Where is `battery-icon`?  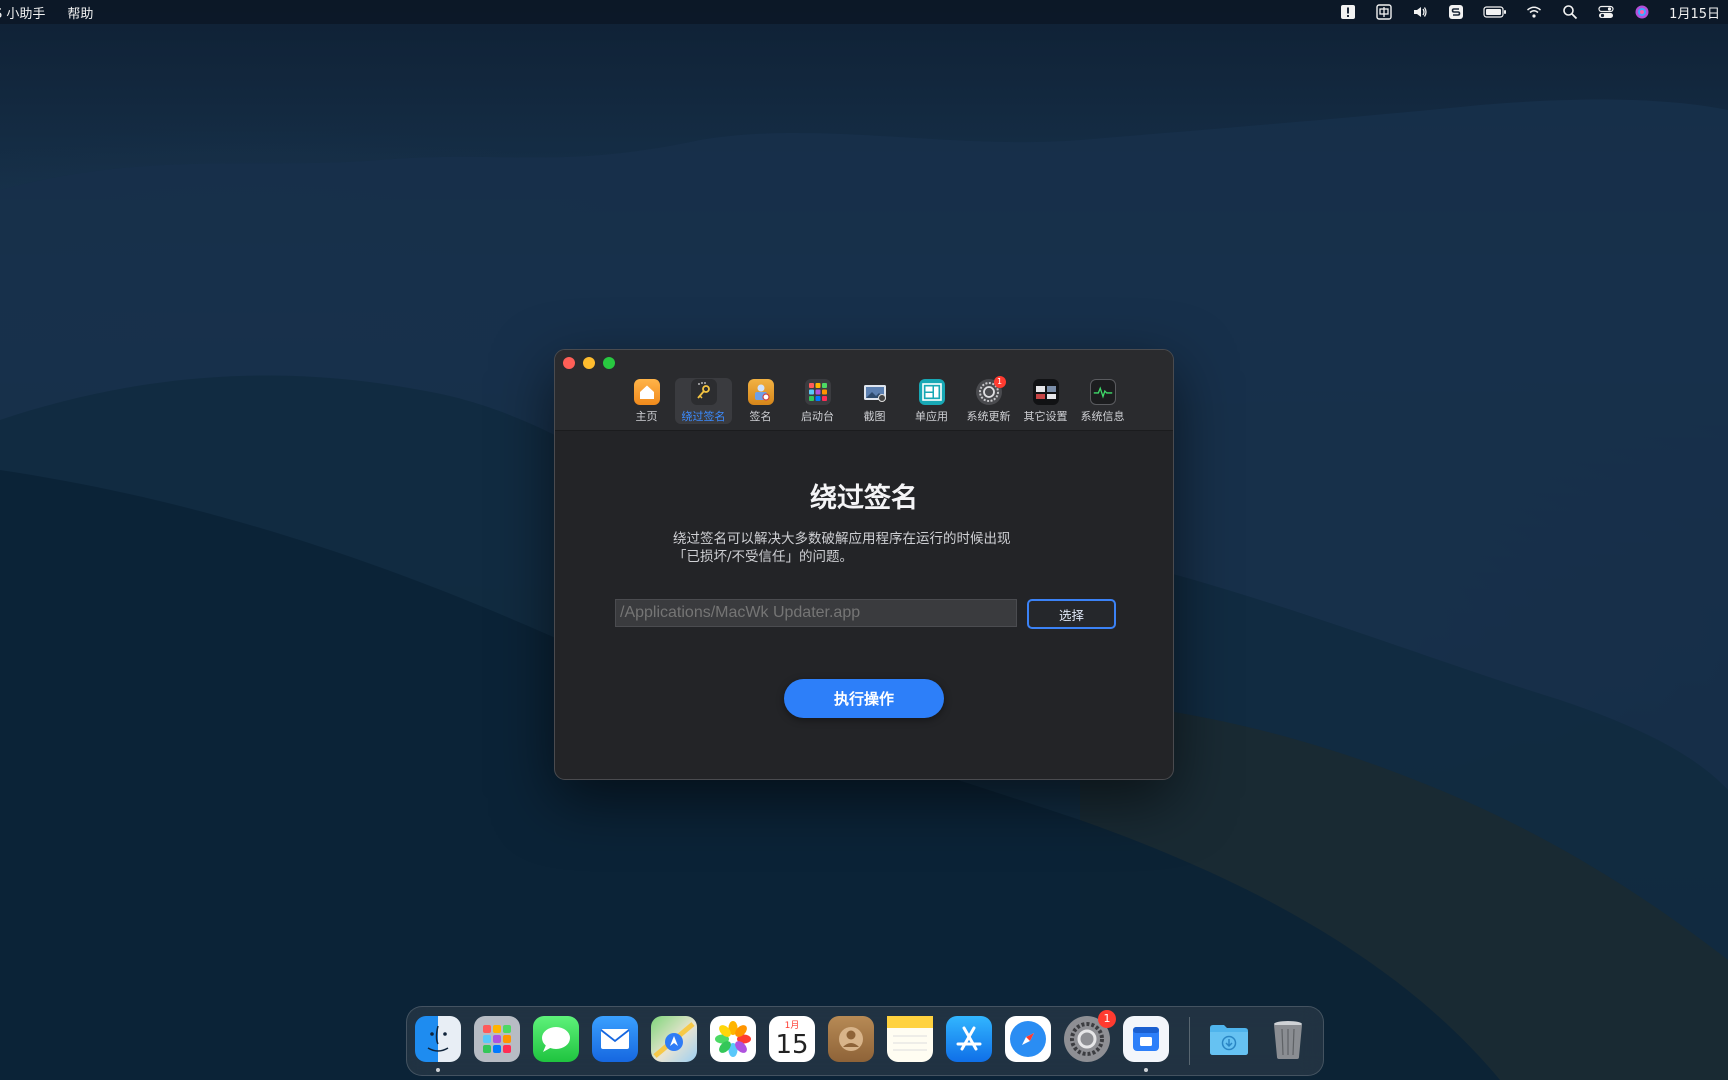 battery-icon is located at coordinates (1495, 12).